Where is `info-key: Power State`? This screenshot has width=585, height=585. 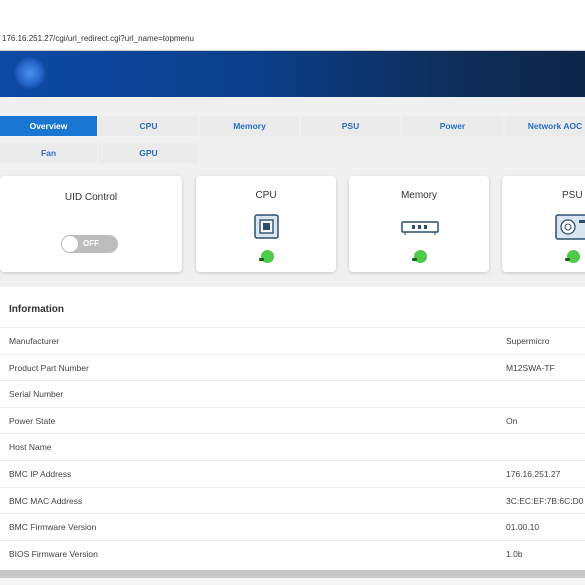
info-key: Power State is located at coordinates (32, 420).